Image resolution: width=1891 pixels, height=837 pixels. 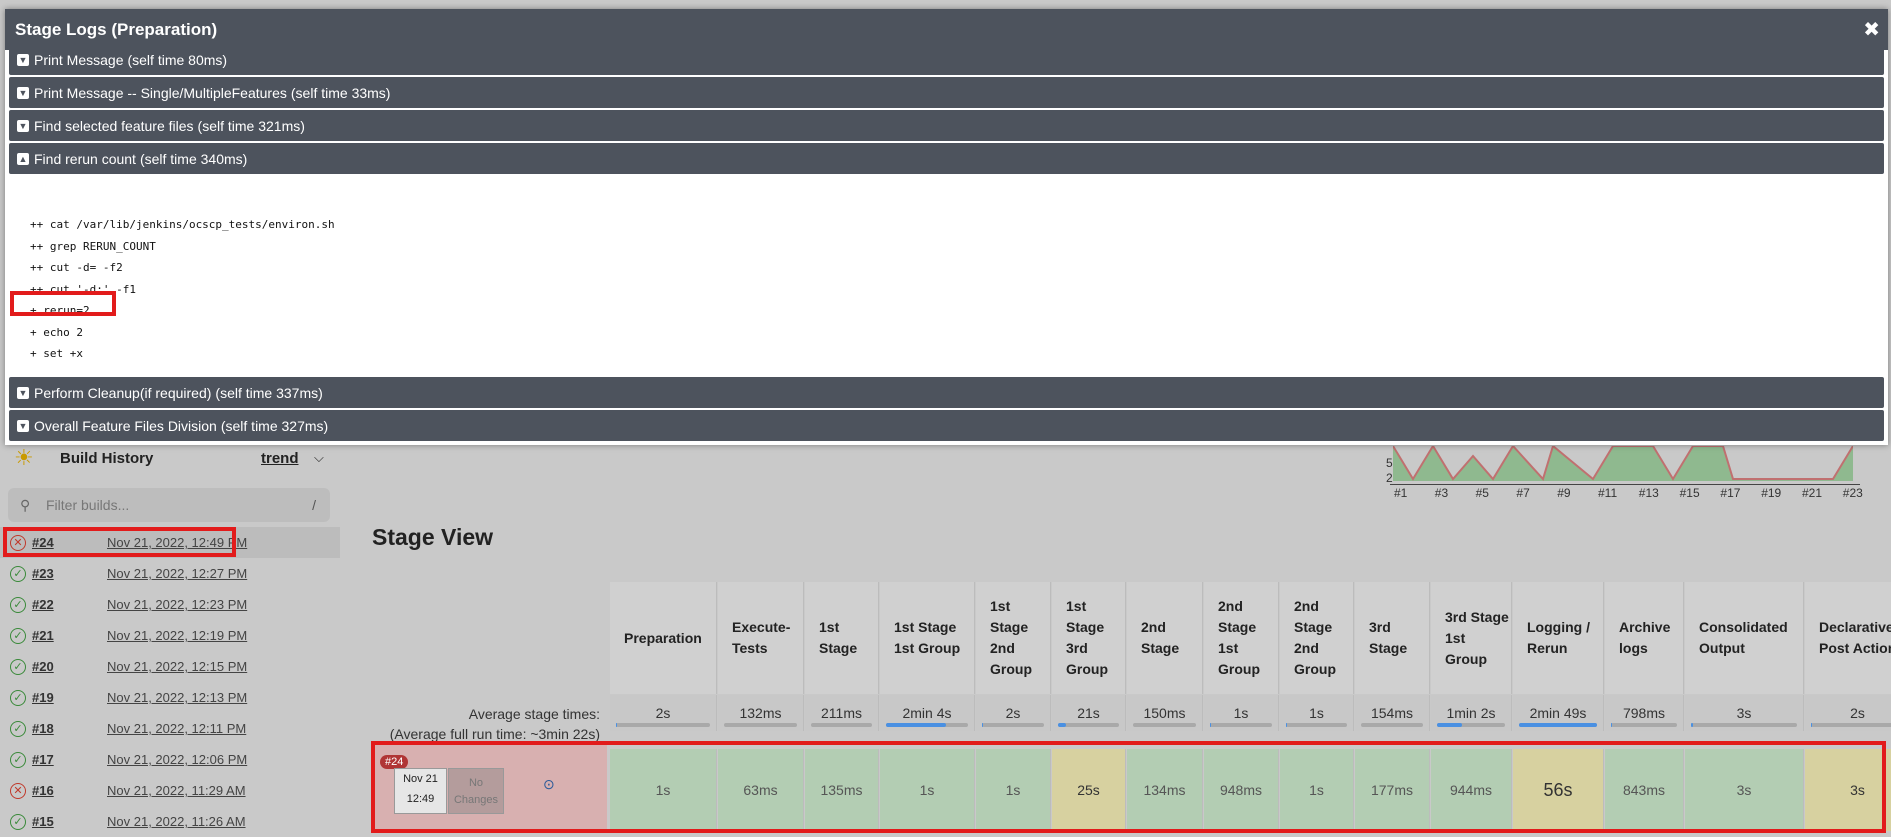 What do you see at coordinates (1241, 713) in the screenshot?
I see `stage-average-time: 1s` at bounding box center [1241, 713].